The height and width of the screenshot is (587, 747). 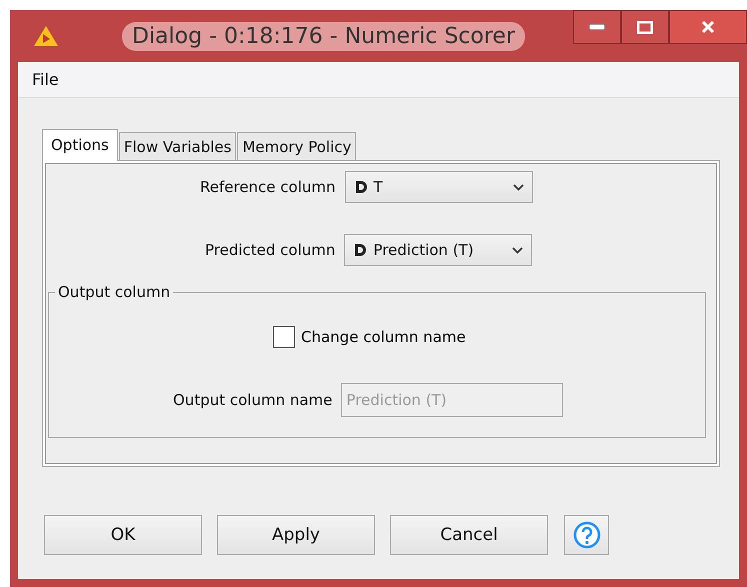 I want to click on tab: Options, so click(x=80, y=145).